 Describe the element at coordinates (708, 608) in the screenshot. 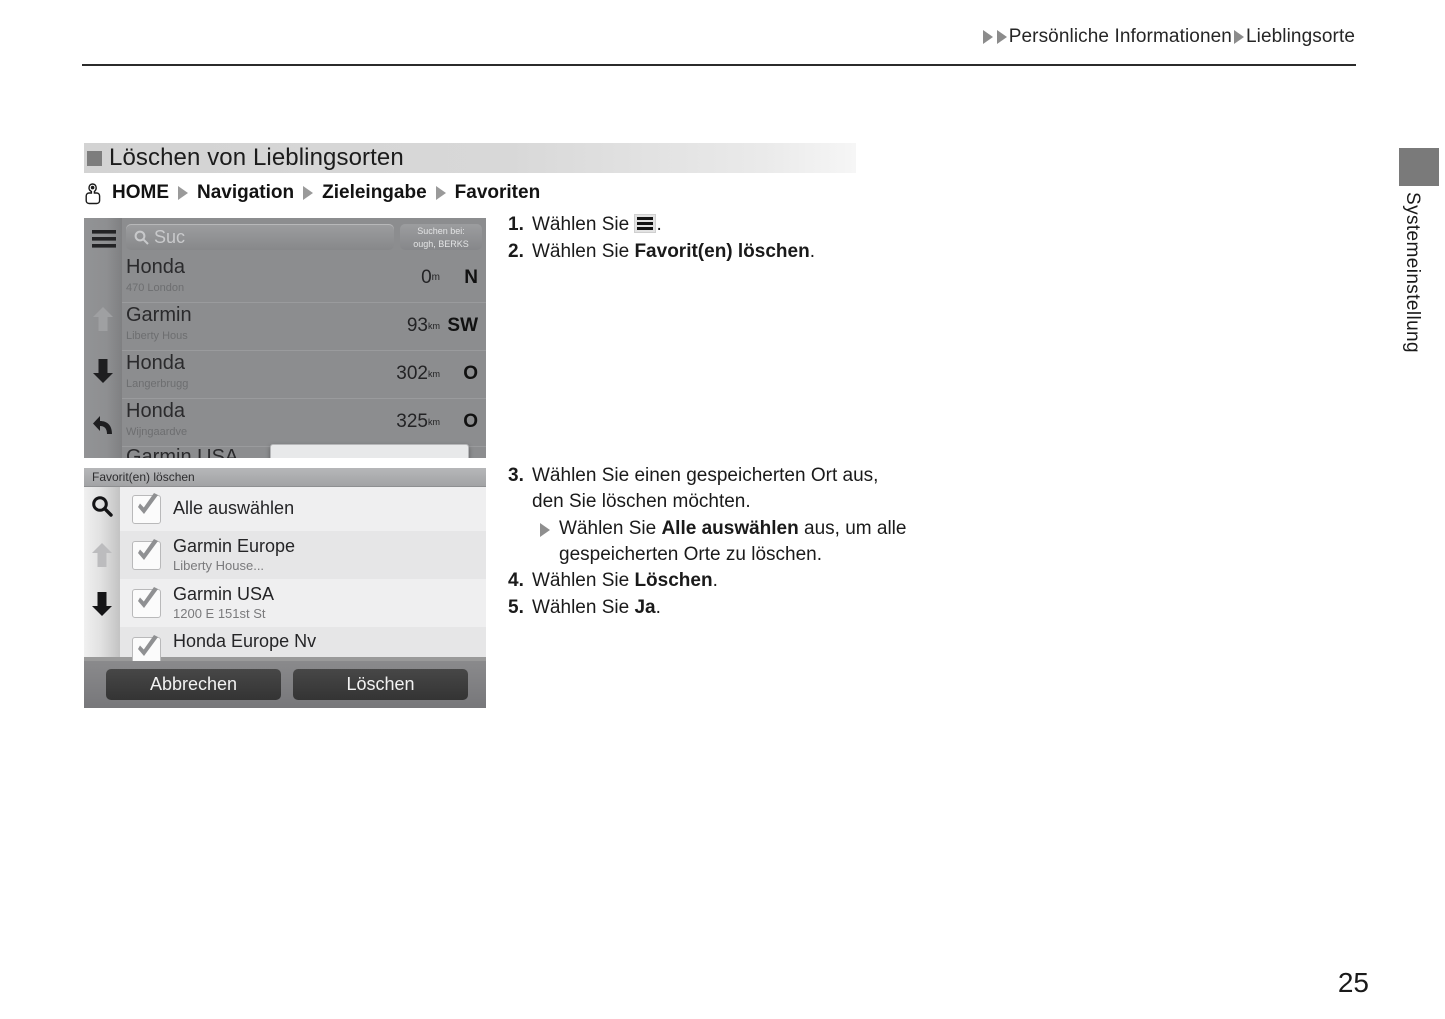

I see `step-5: 5. Wählen Sie Ja.` at that location.